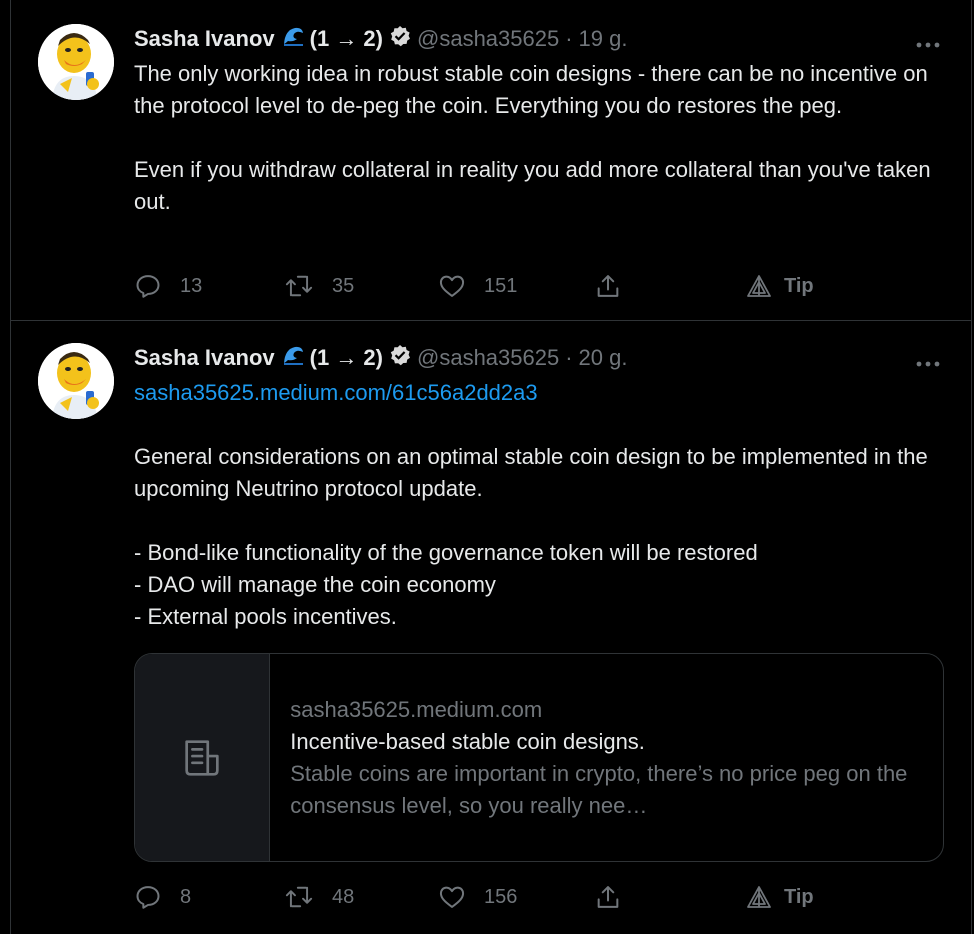  I want to click on reply-count: 8, so click(186, 896).